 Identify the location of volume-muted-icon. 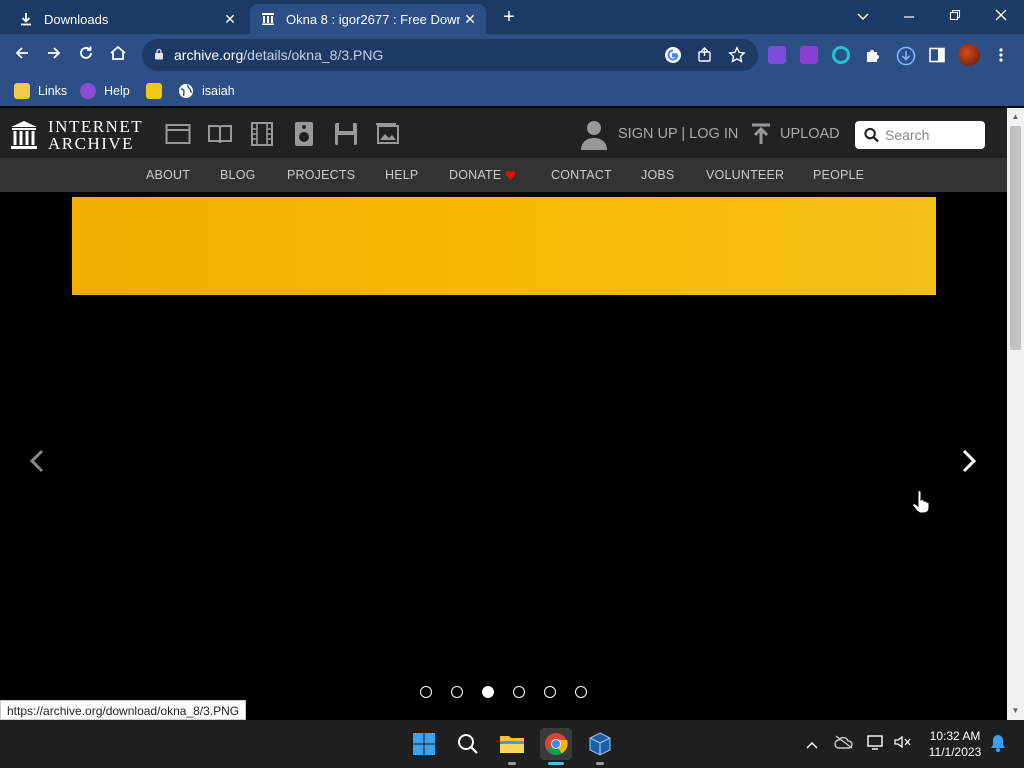
(902, 744).